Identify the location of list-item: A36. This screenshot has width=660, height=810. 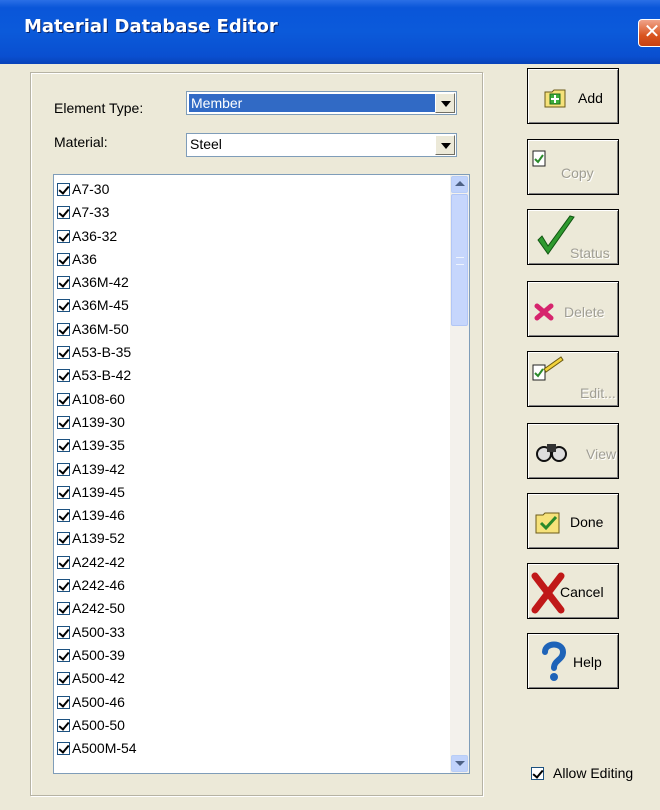
(244, 259).